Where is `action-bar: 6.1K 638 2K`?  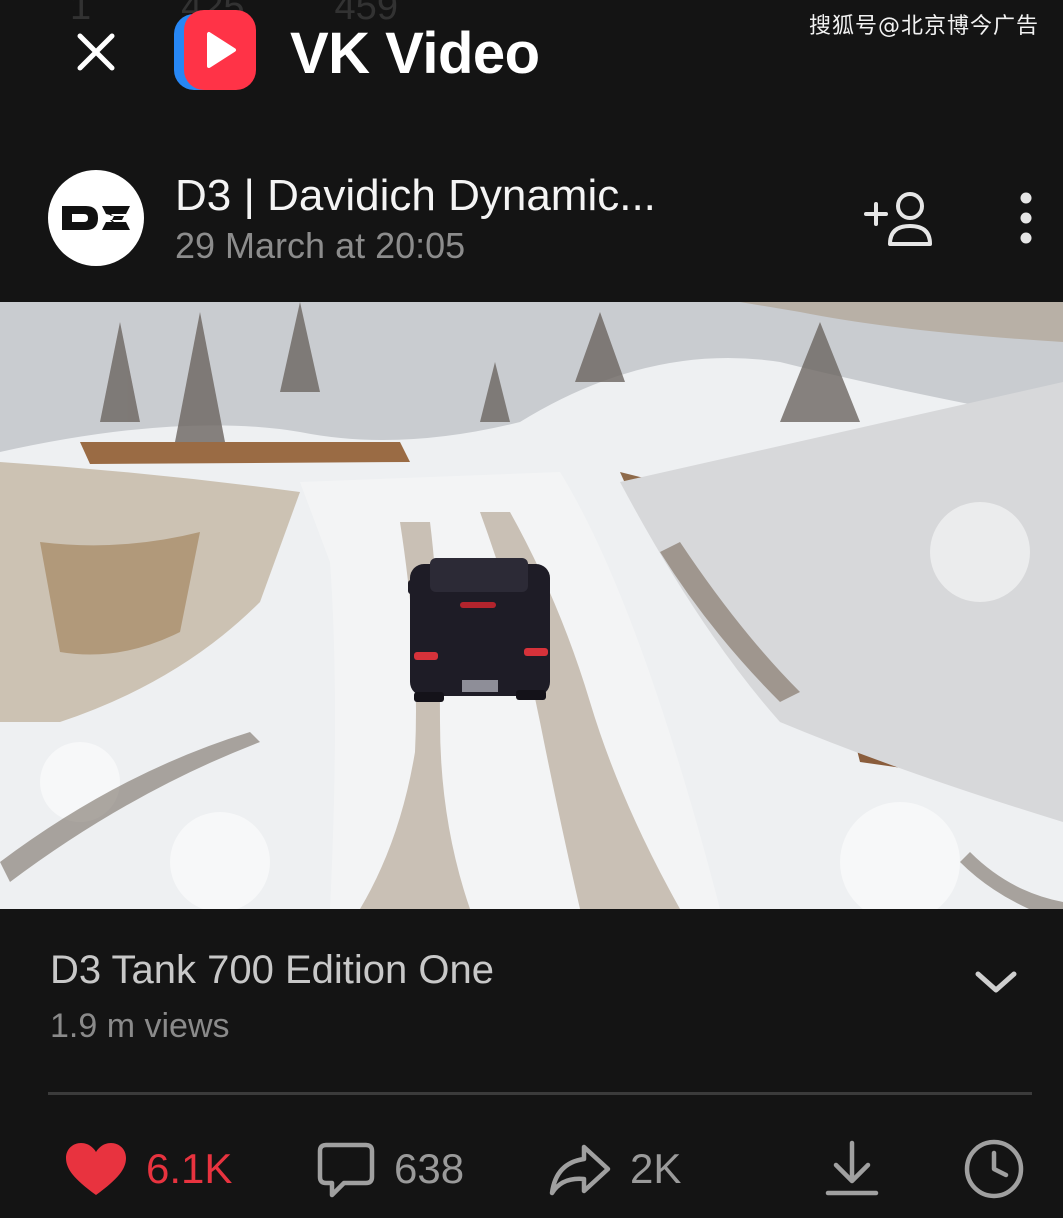 action-bar: 6.1K 638 2K is located at coordinates (531, 1169).